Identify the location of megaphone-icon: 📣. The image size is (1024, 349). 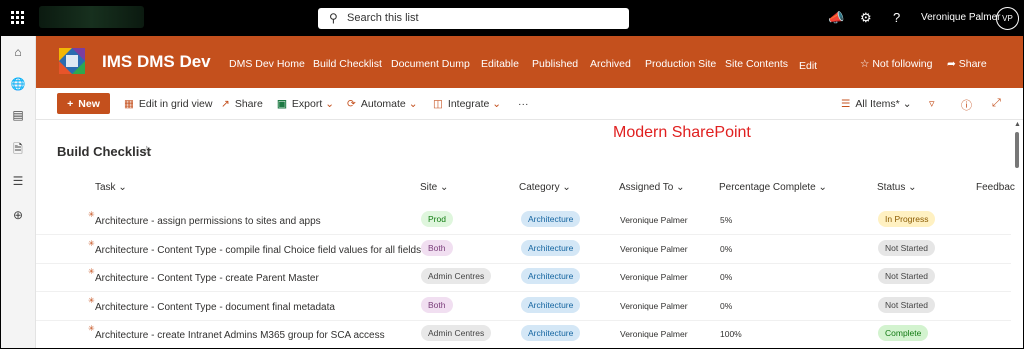
(836, 18).